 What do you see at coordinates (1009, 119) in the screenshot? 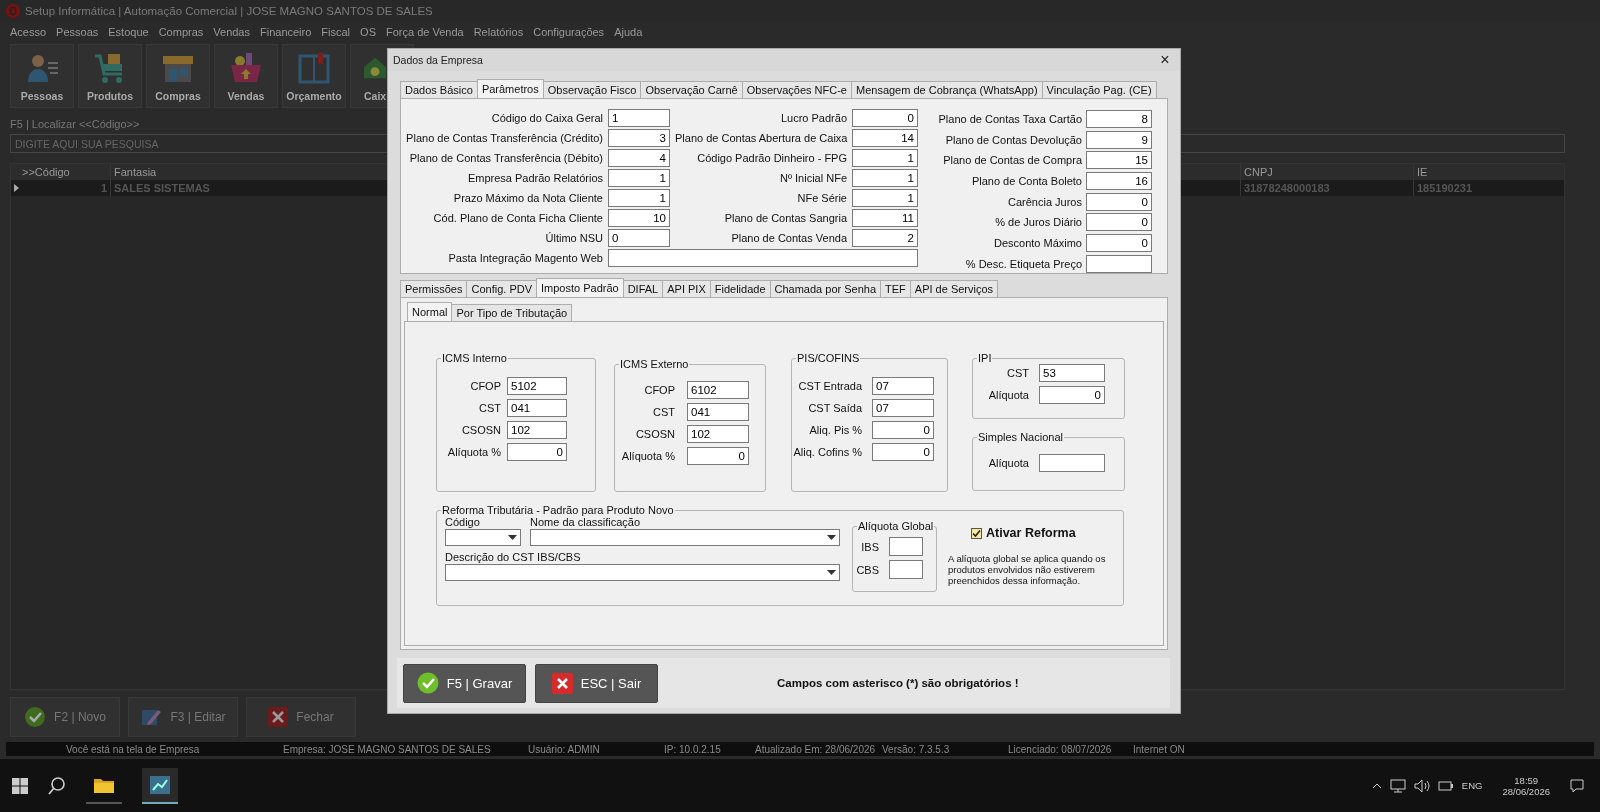
I see `field-label: Plano de Contas Taxa Cartão` at bounding box center [1009, 119].